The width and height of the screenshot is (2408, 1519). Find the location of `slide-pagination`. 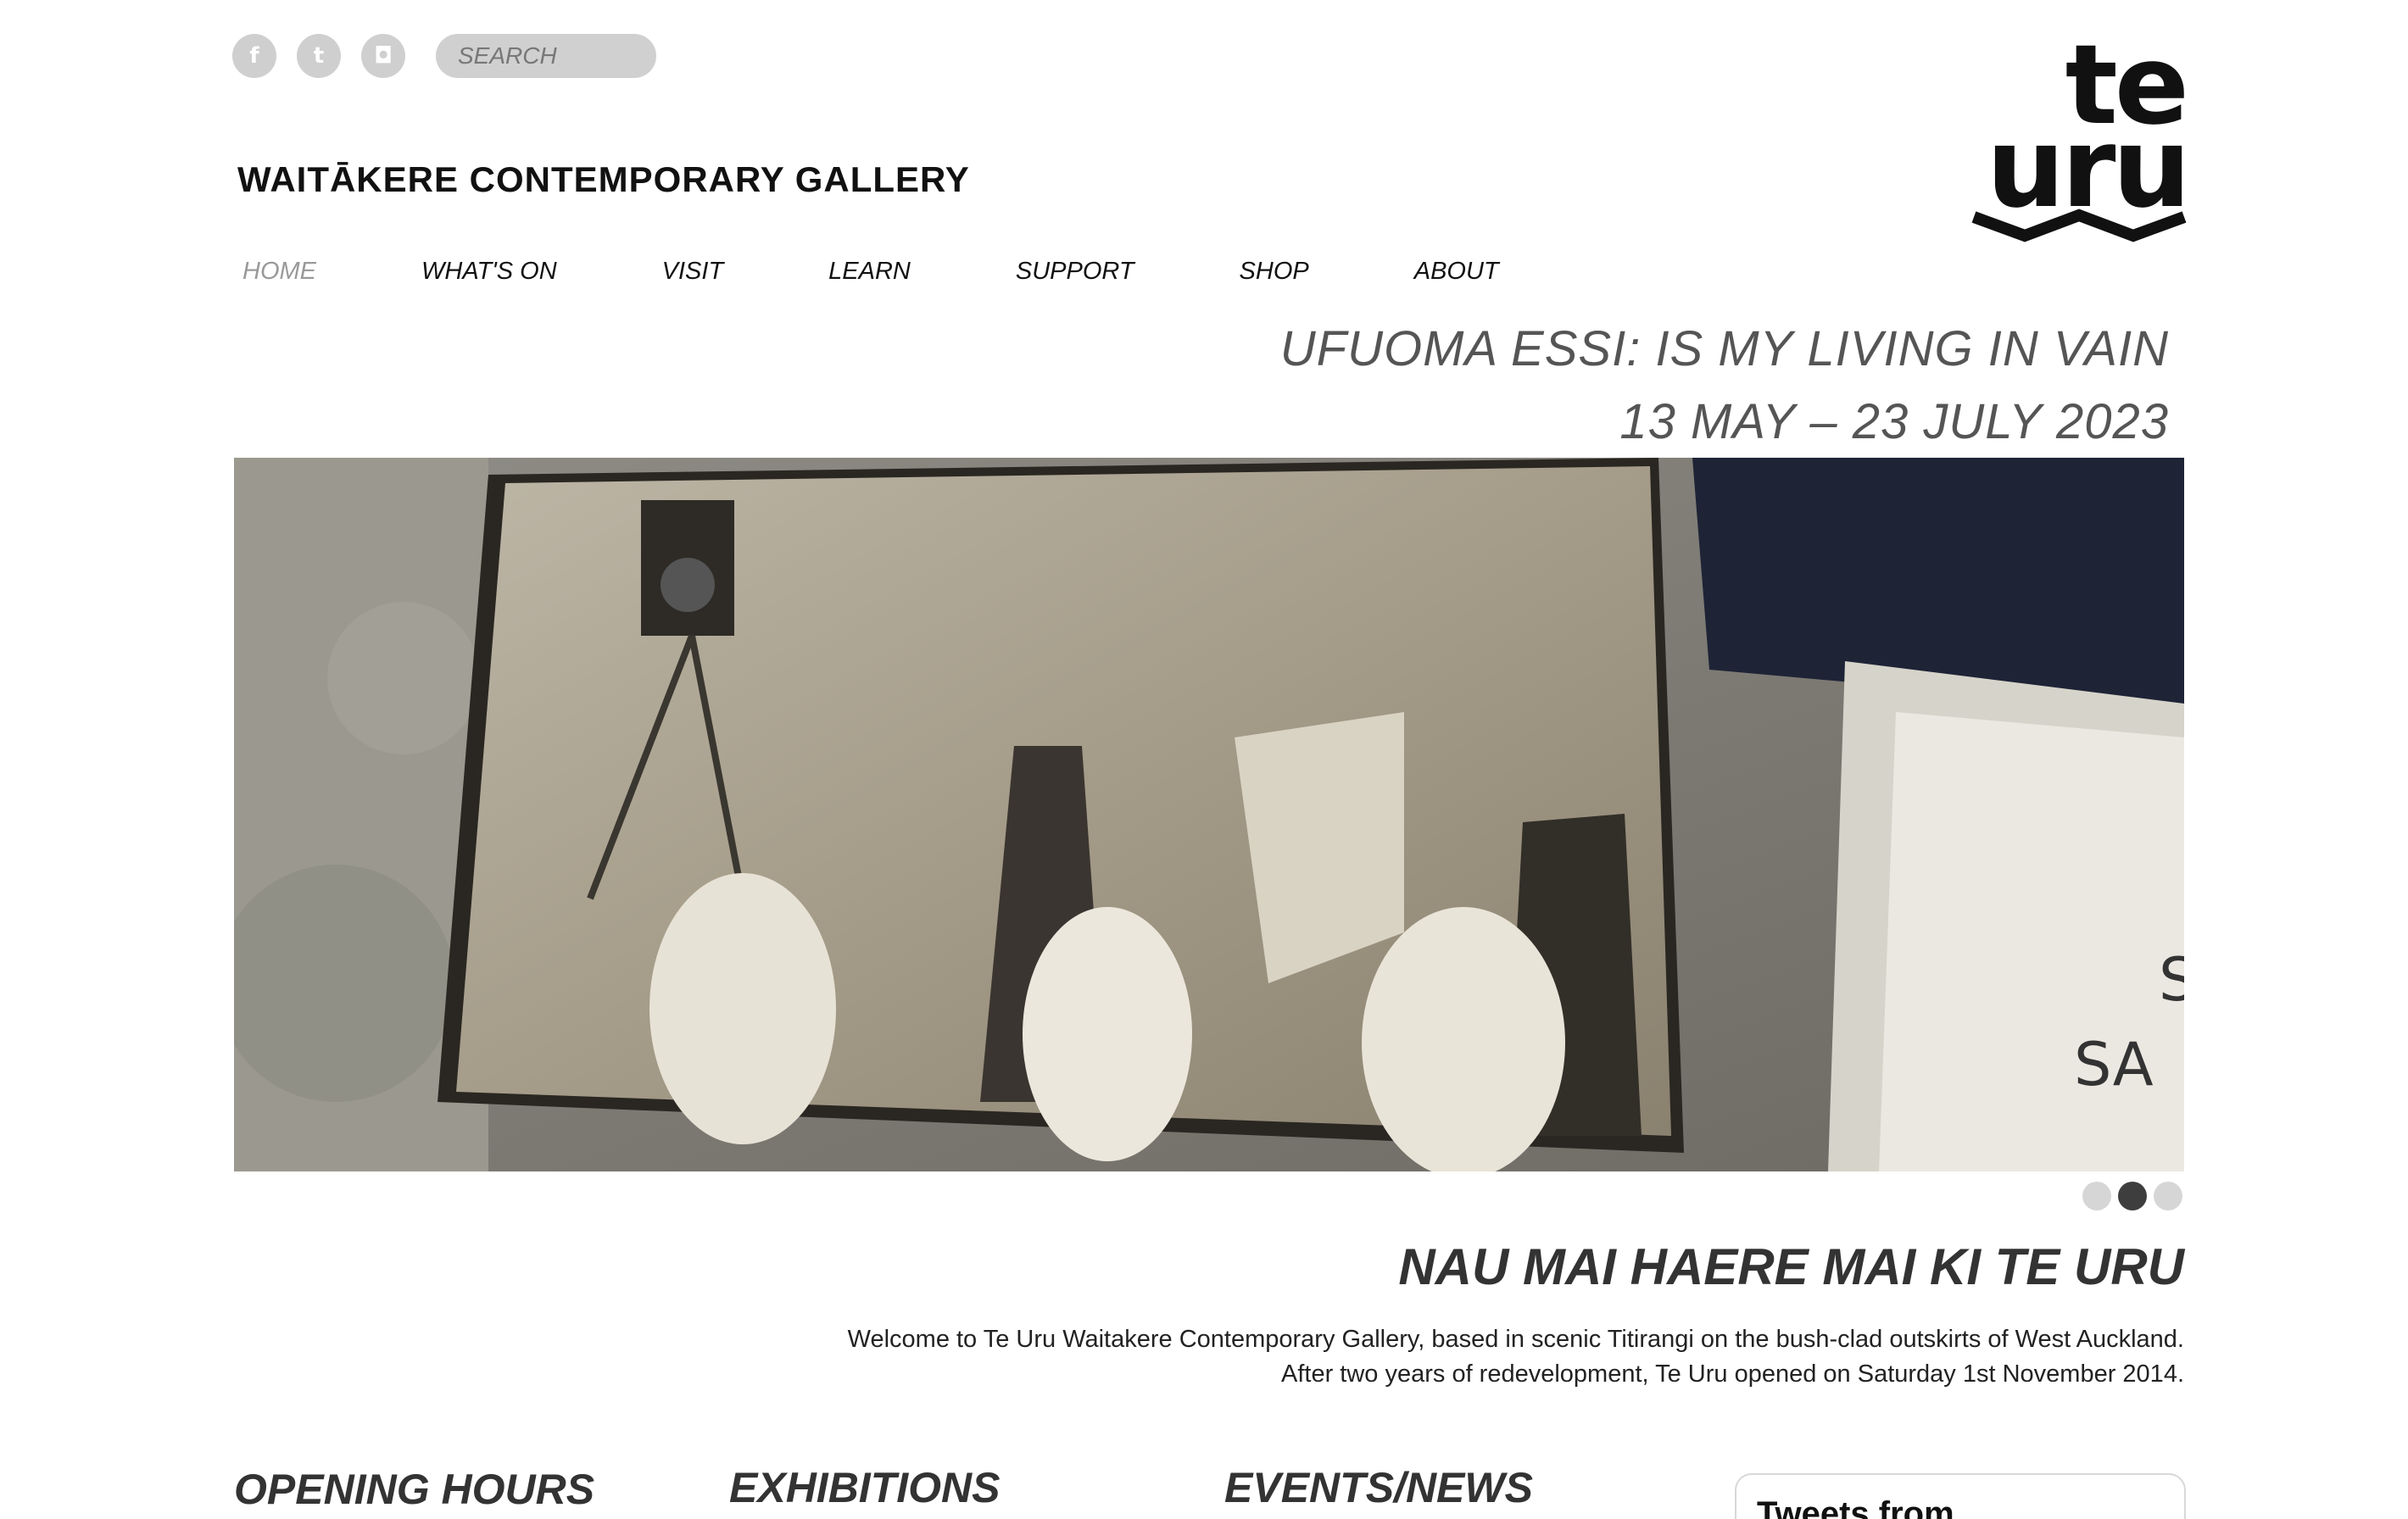

slide-pagination is located at coordinates (2132, 1196).